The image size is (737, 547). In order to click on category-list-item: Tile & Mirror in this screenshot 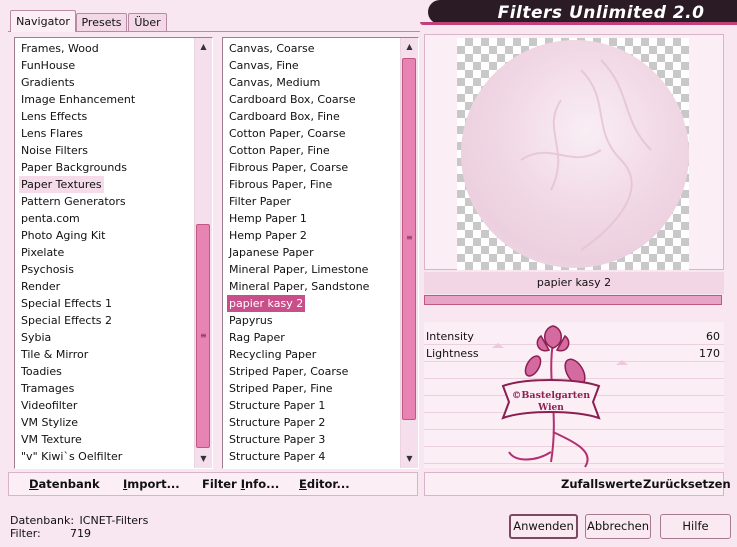, I will do `click(54, 354)`.